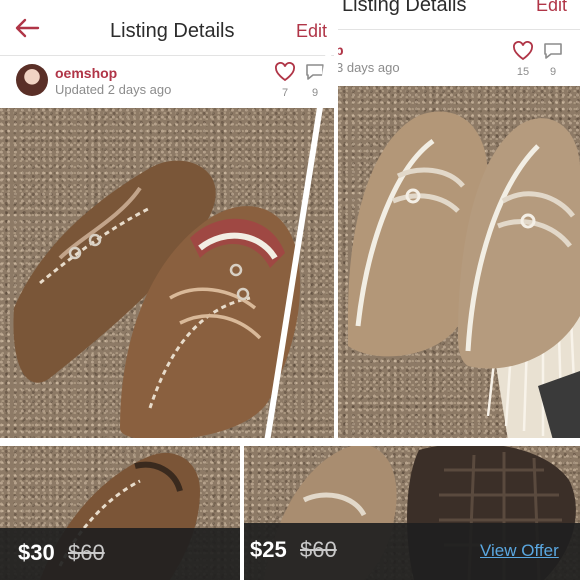  What do you see at coordinates (459, 58) in the screenshot?
I see `seller-row-right: p 3 days ago 15 9` at bounding box center [459, 58].